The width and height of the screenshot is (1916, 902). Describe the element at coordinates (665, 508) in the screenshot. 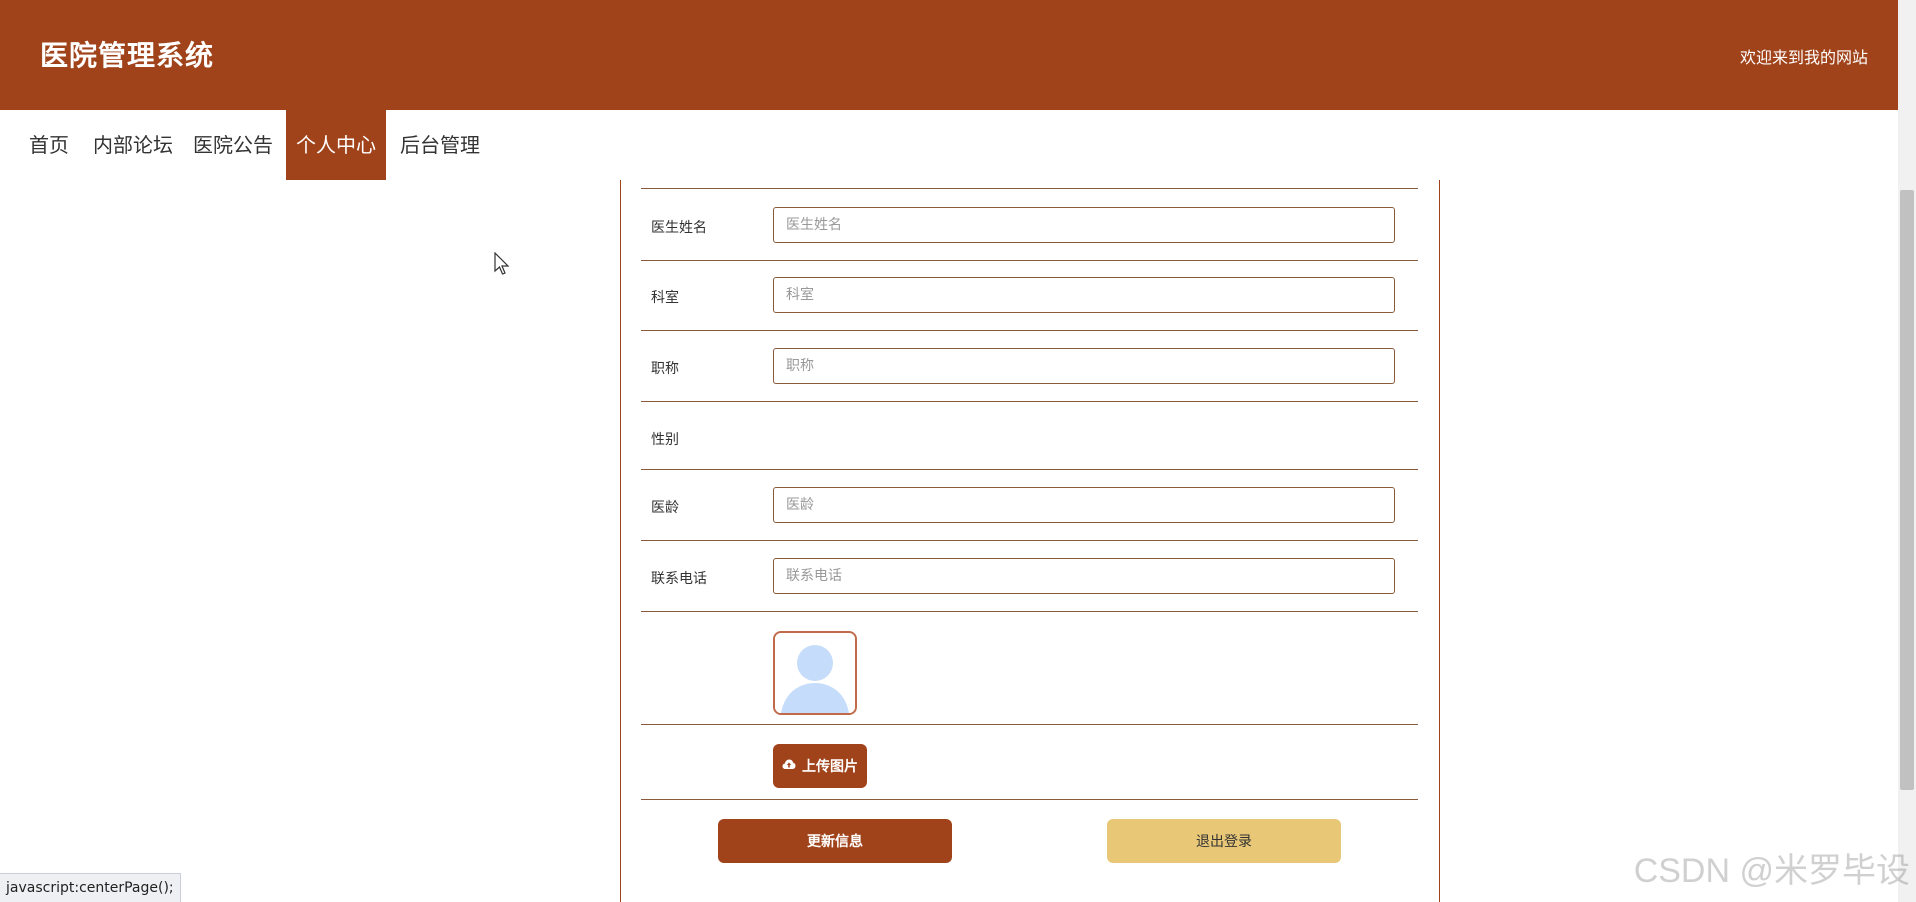

I see `seniority-label: 医龄` at that location.